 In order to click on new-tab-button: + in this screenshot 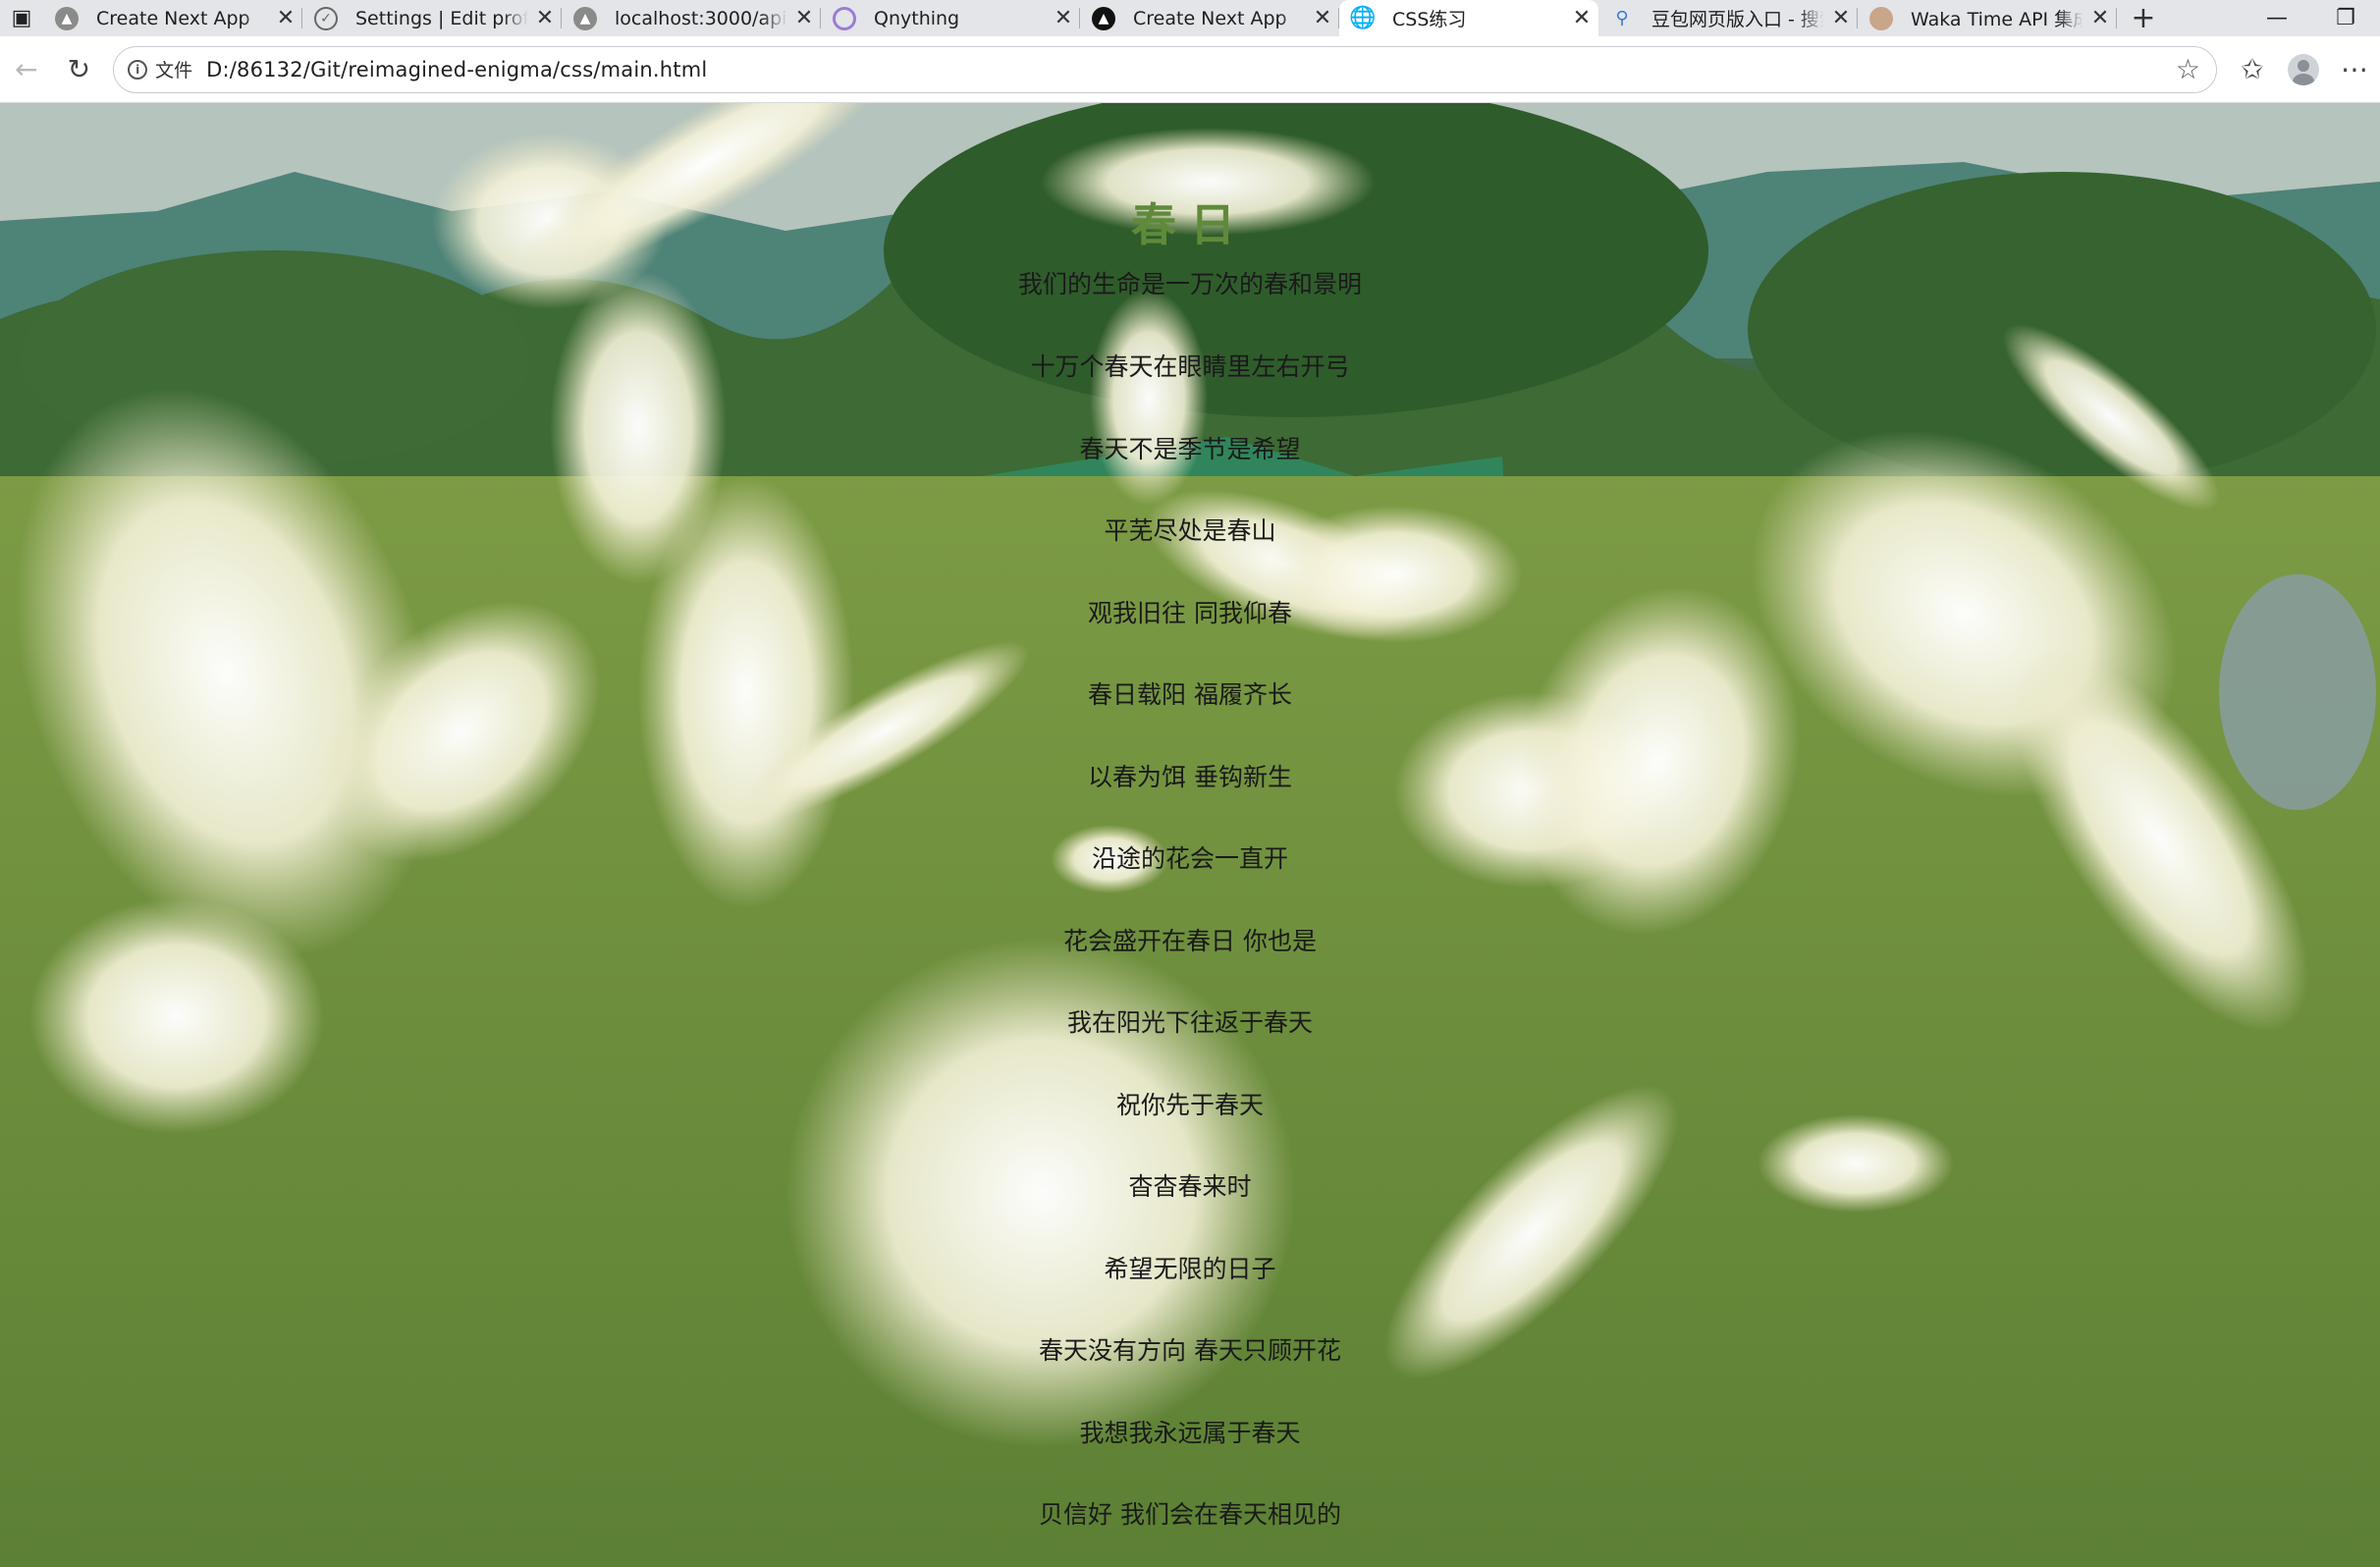, I will do `click(2143, 18)`.